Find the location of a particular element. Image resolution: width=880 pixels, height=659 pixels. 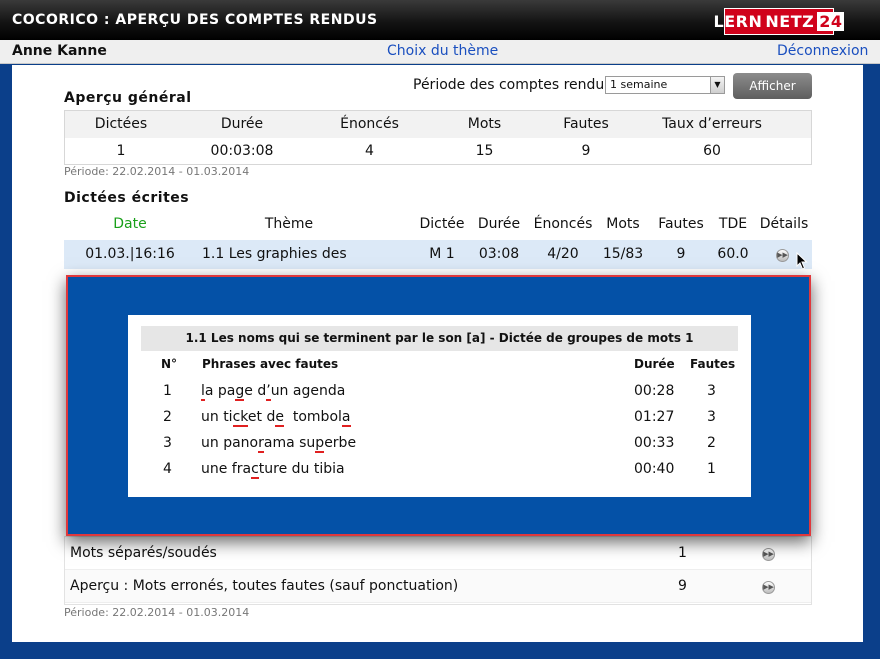

lernnetz-logo: LERN NETZ 24 is located at coordinates (779, 21).